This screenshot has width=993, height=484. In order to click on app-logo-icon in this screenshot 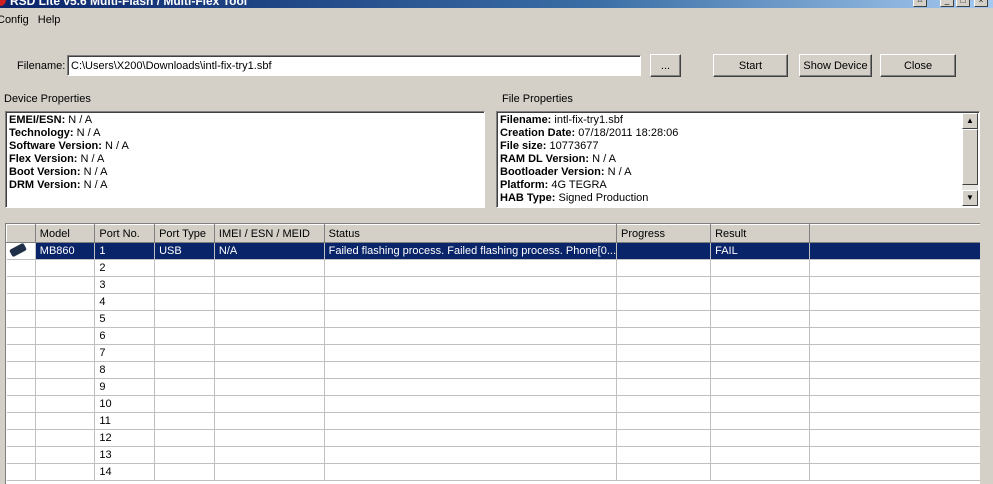, I will do `click(3, 3)`.